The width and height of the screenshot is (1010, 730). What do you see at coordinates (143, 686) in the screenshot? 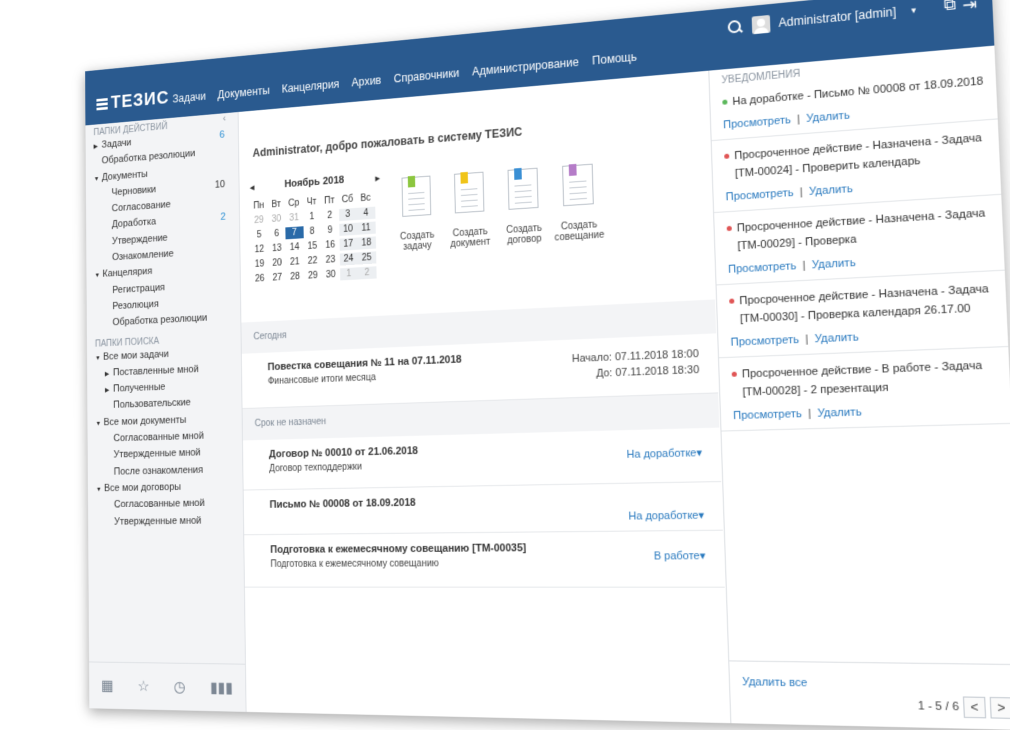
I see `star-icon: ☆` at bounding box center [143, 686].